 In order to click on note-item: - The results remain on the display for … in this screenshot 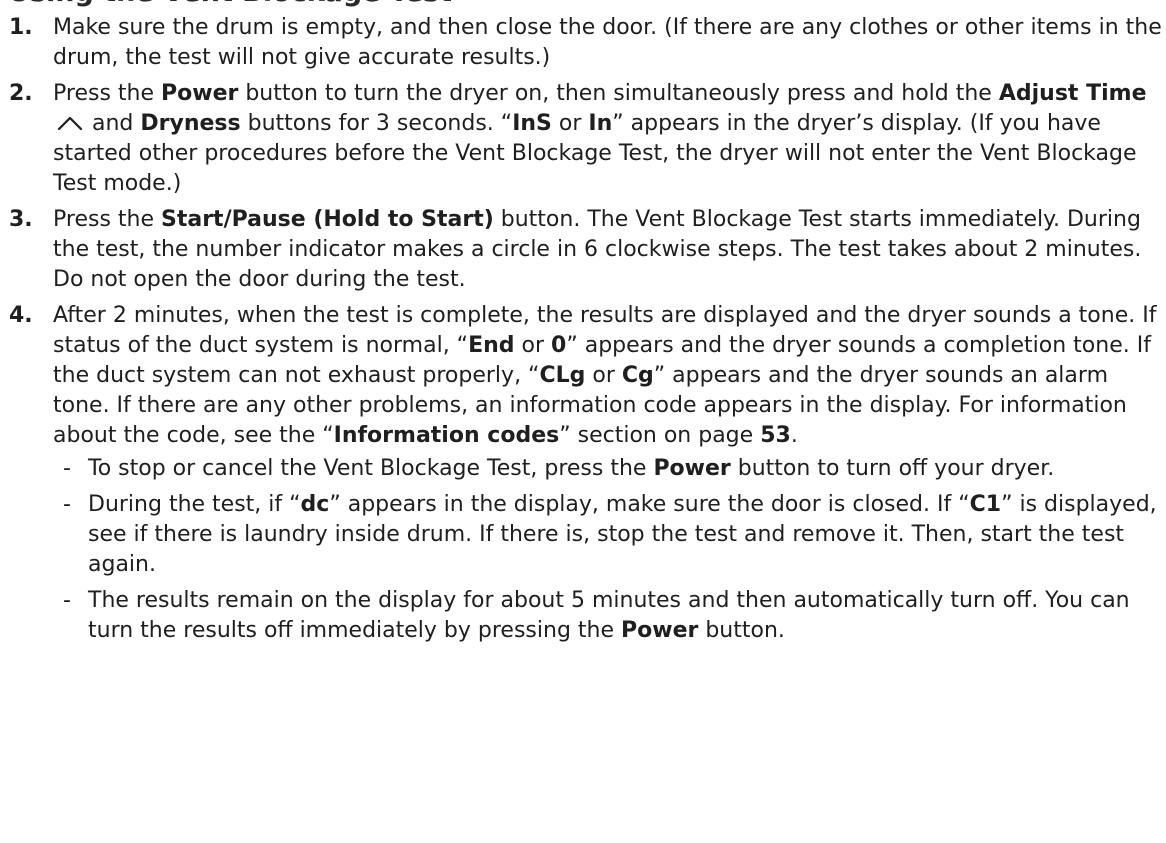, I will do `click(609, 616)`.